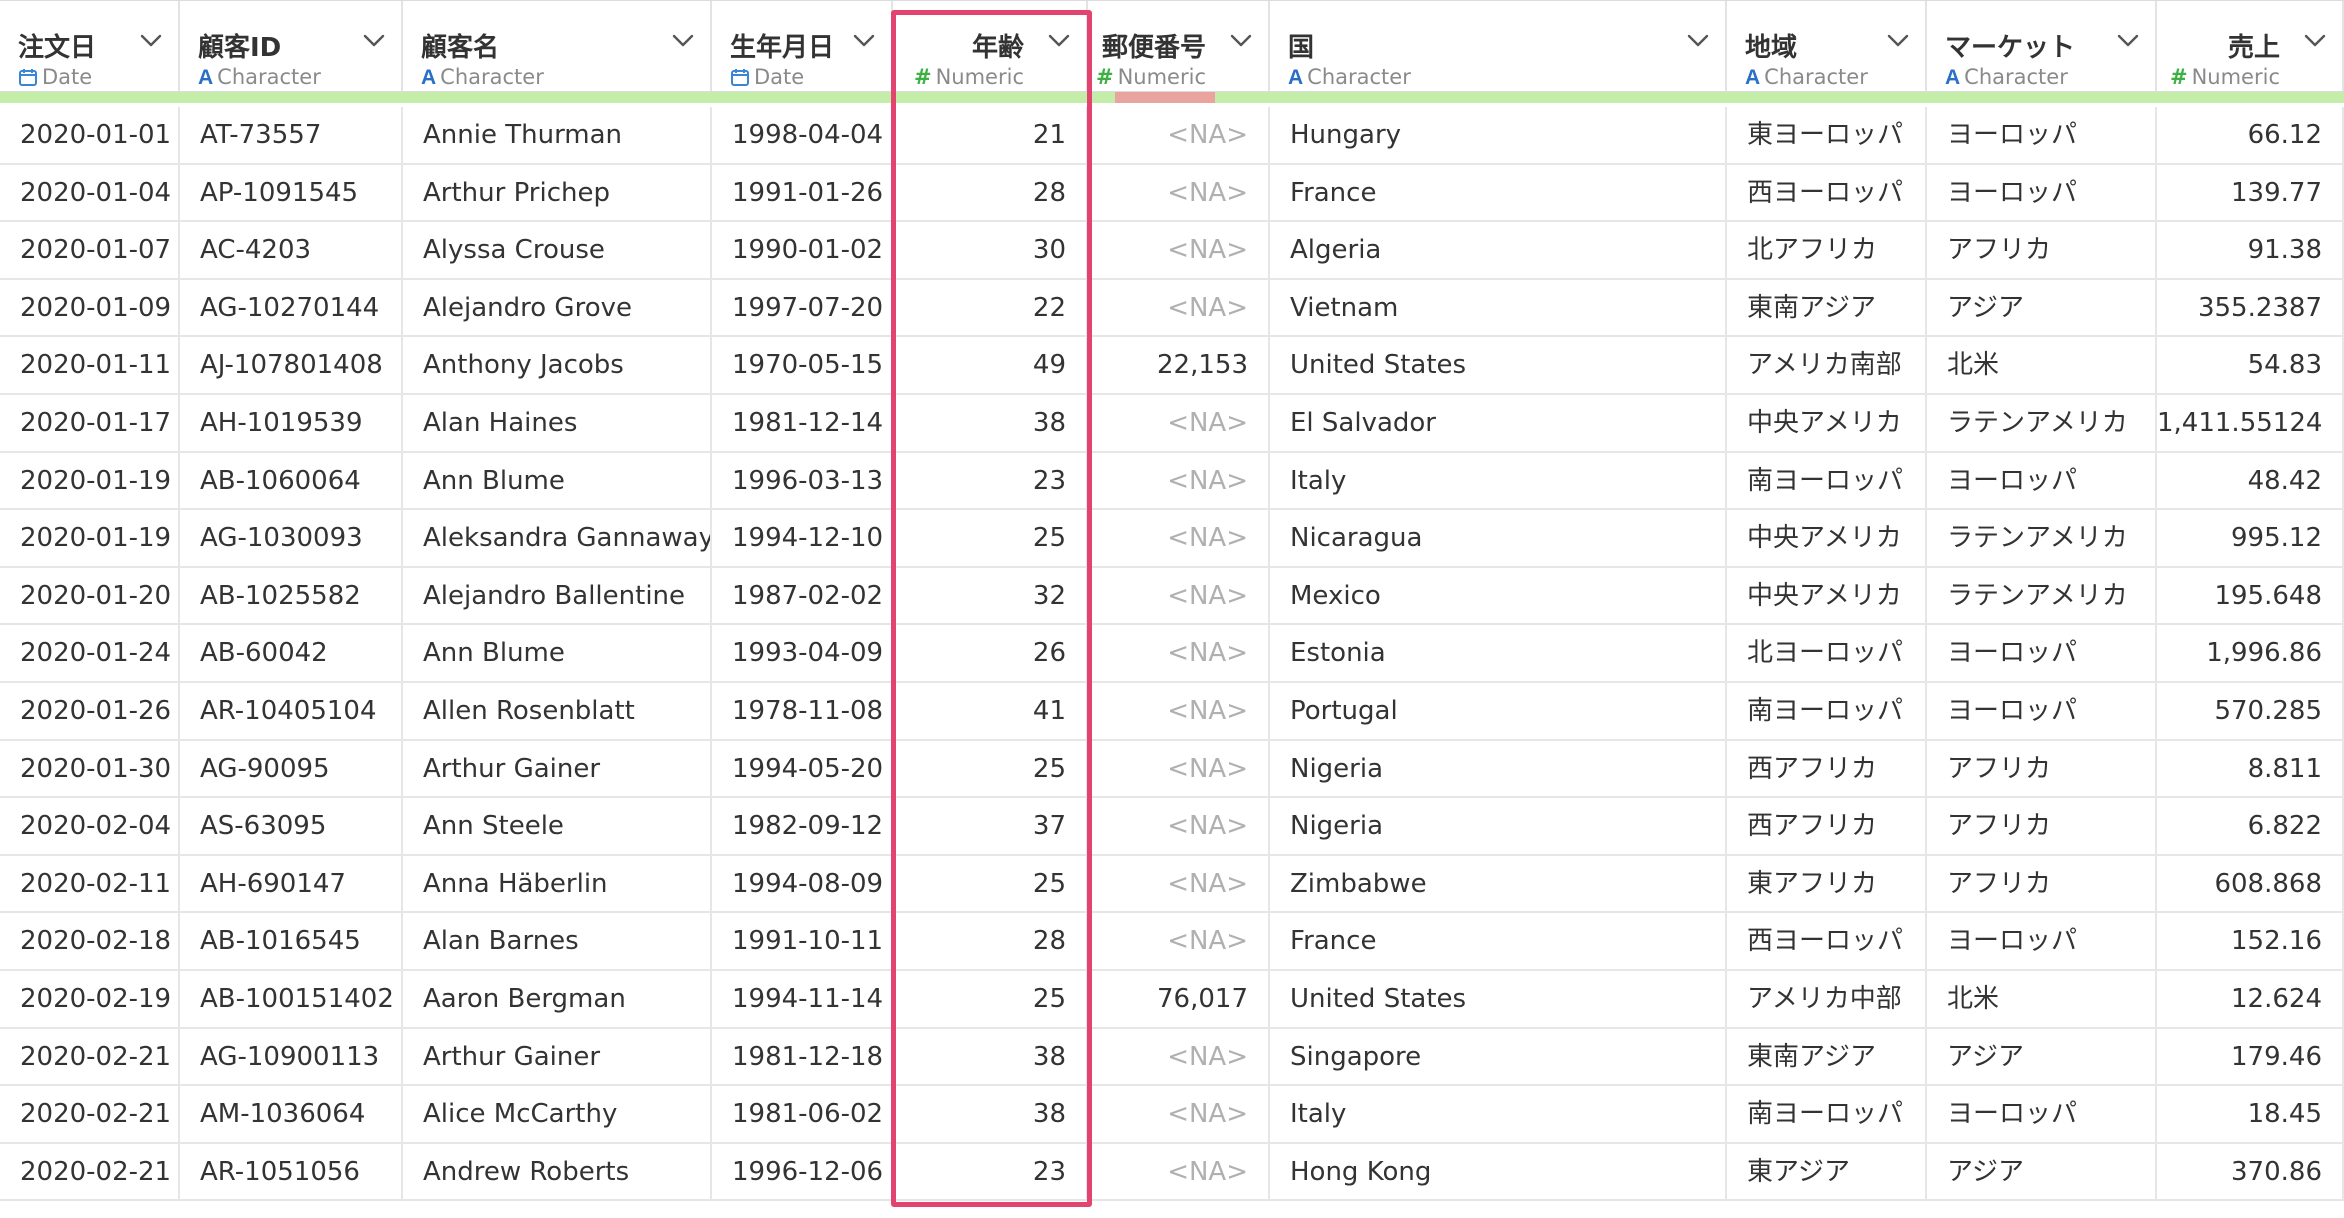  I want to click on table-cell: 2020-01-01, so click(90, 136).